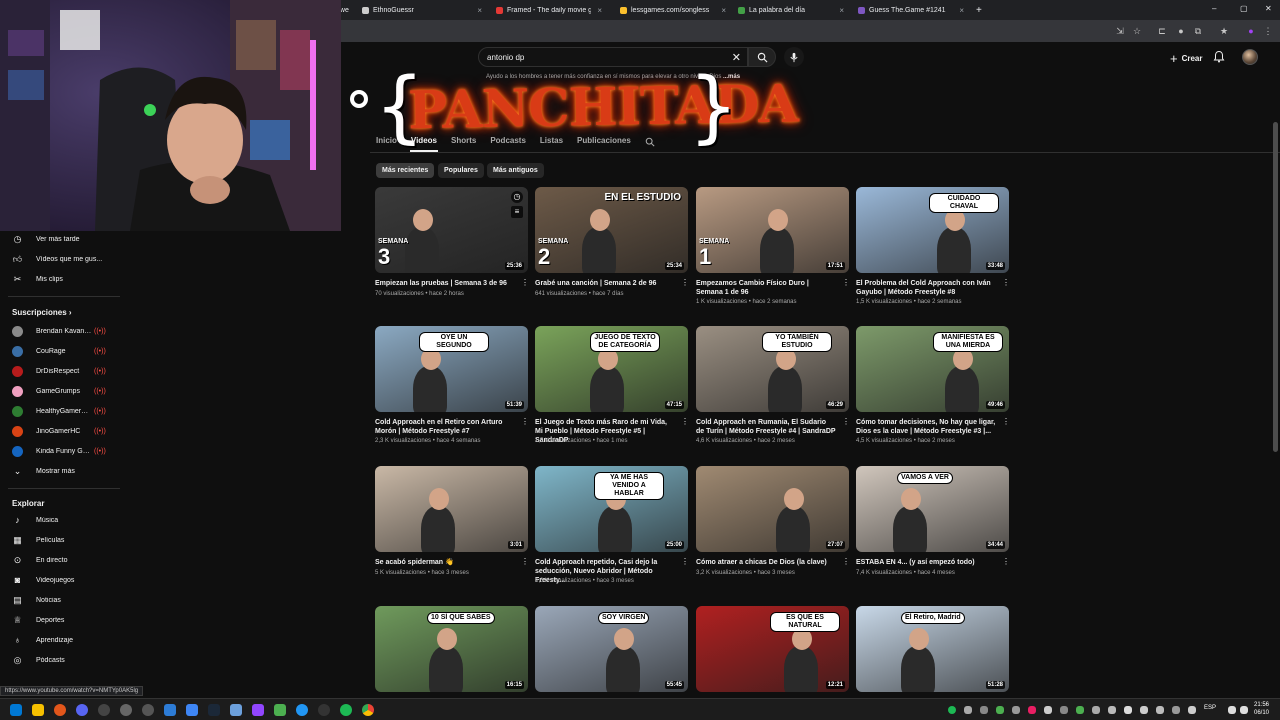 The width and height of the screenshot is (1280, 720). Describe the element at coordinates (451, 369) in the screenshot. I see `video-thumbnail: OYE UN SEGUNDO 51:39` at that location.